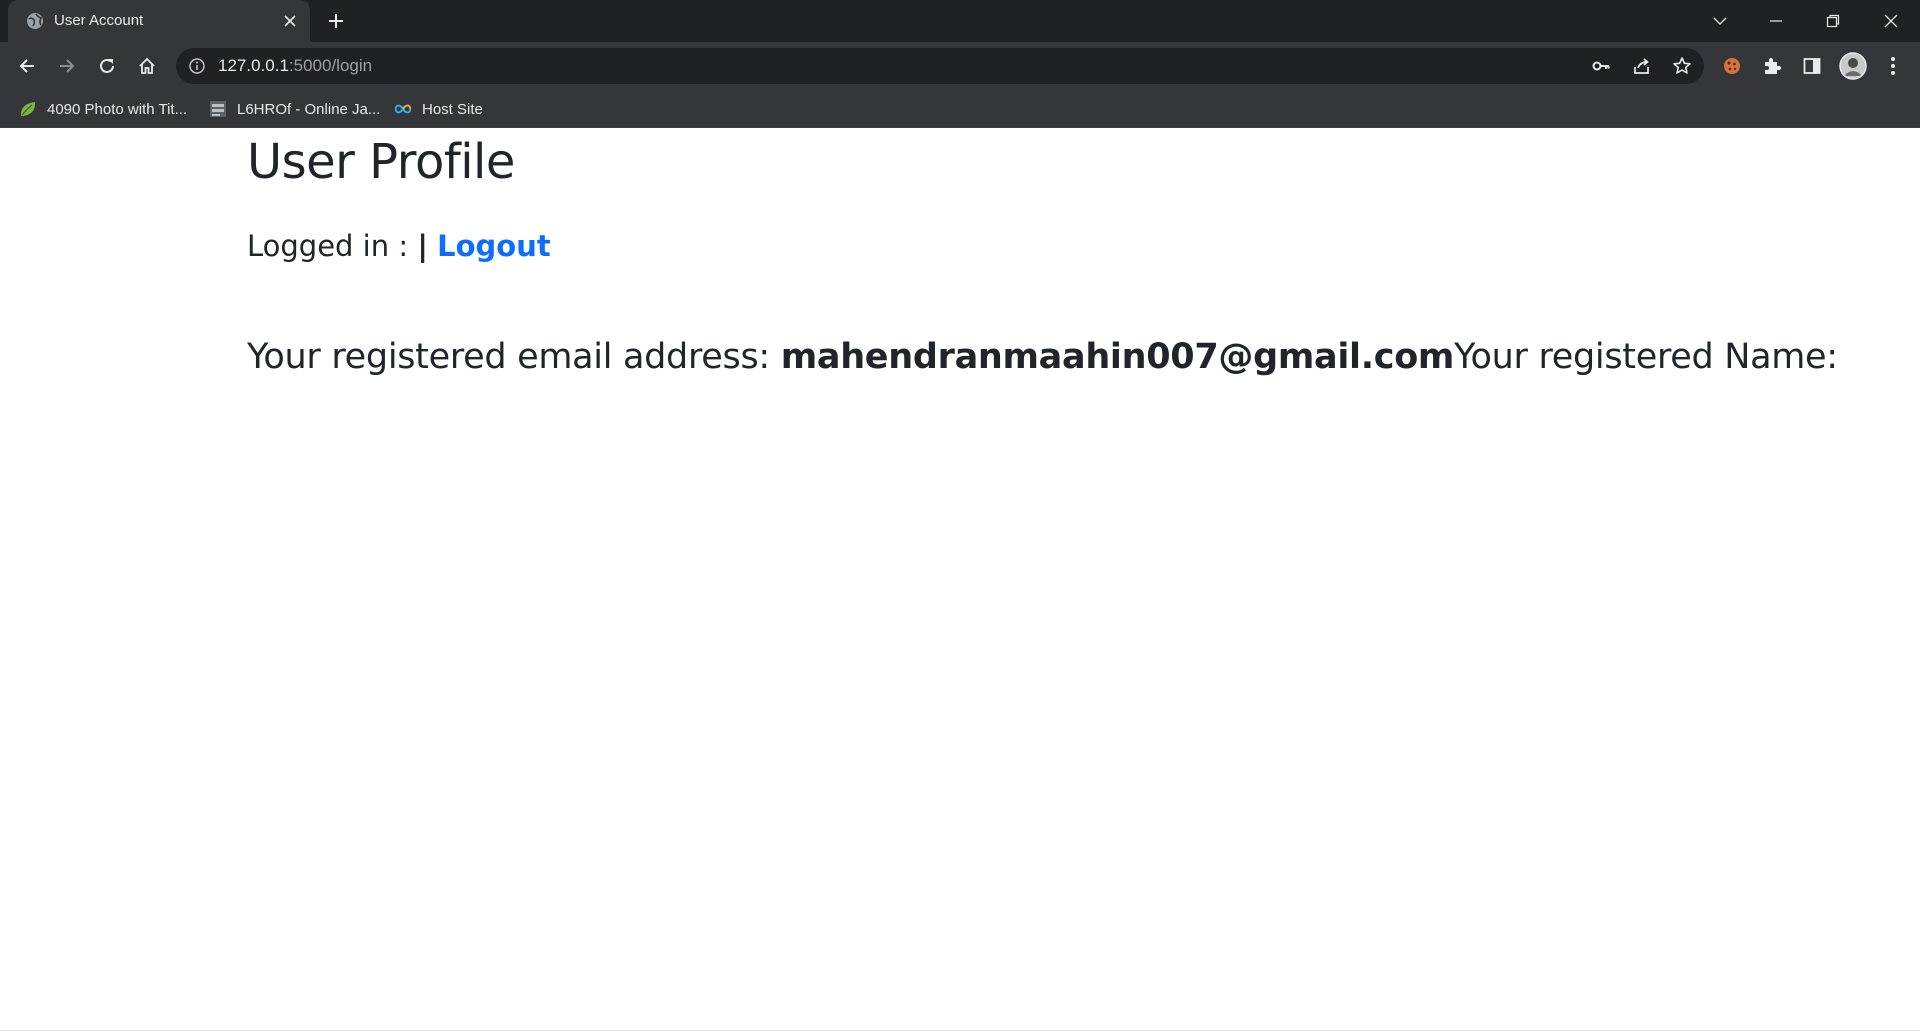  I want to click on globe-icon, so click(35, 21).